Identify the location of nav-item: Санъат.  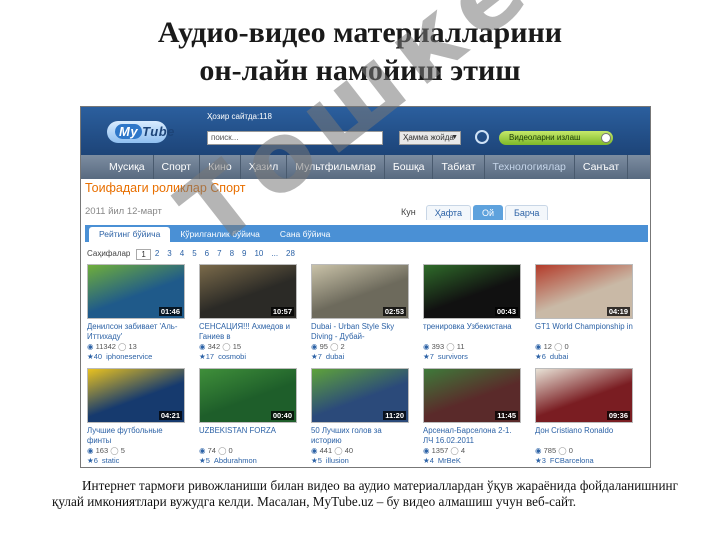
(602, 167).